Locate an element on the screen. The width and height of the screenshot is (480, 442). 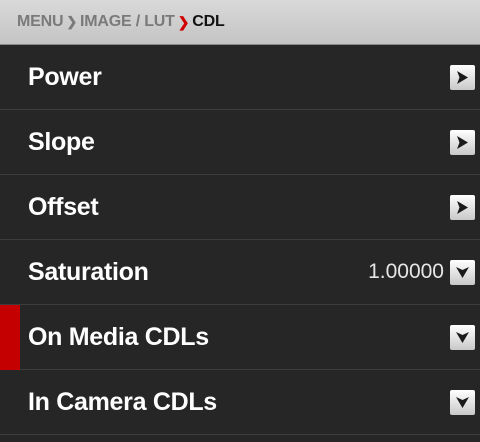
menu-item-label: In Camera CDLs is located at coordinates (122, 401).